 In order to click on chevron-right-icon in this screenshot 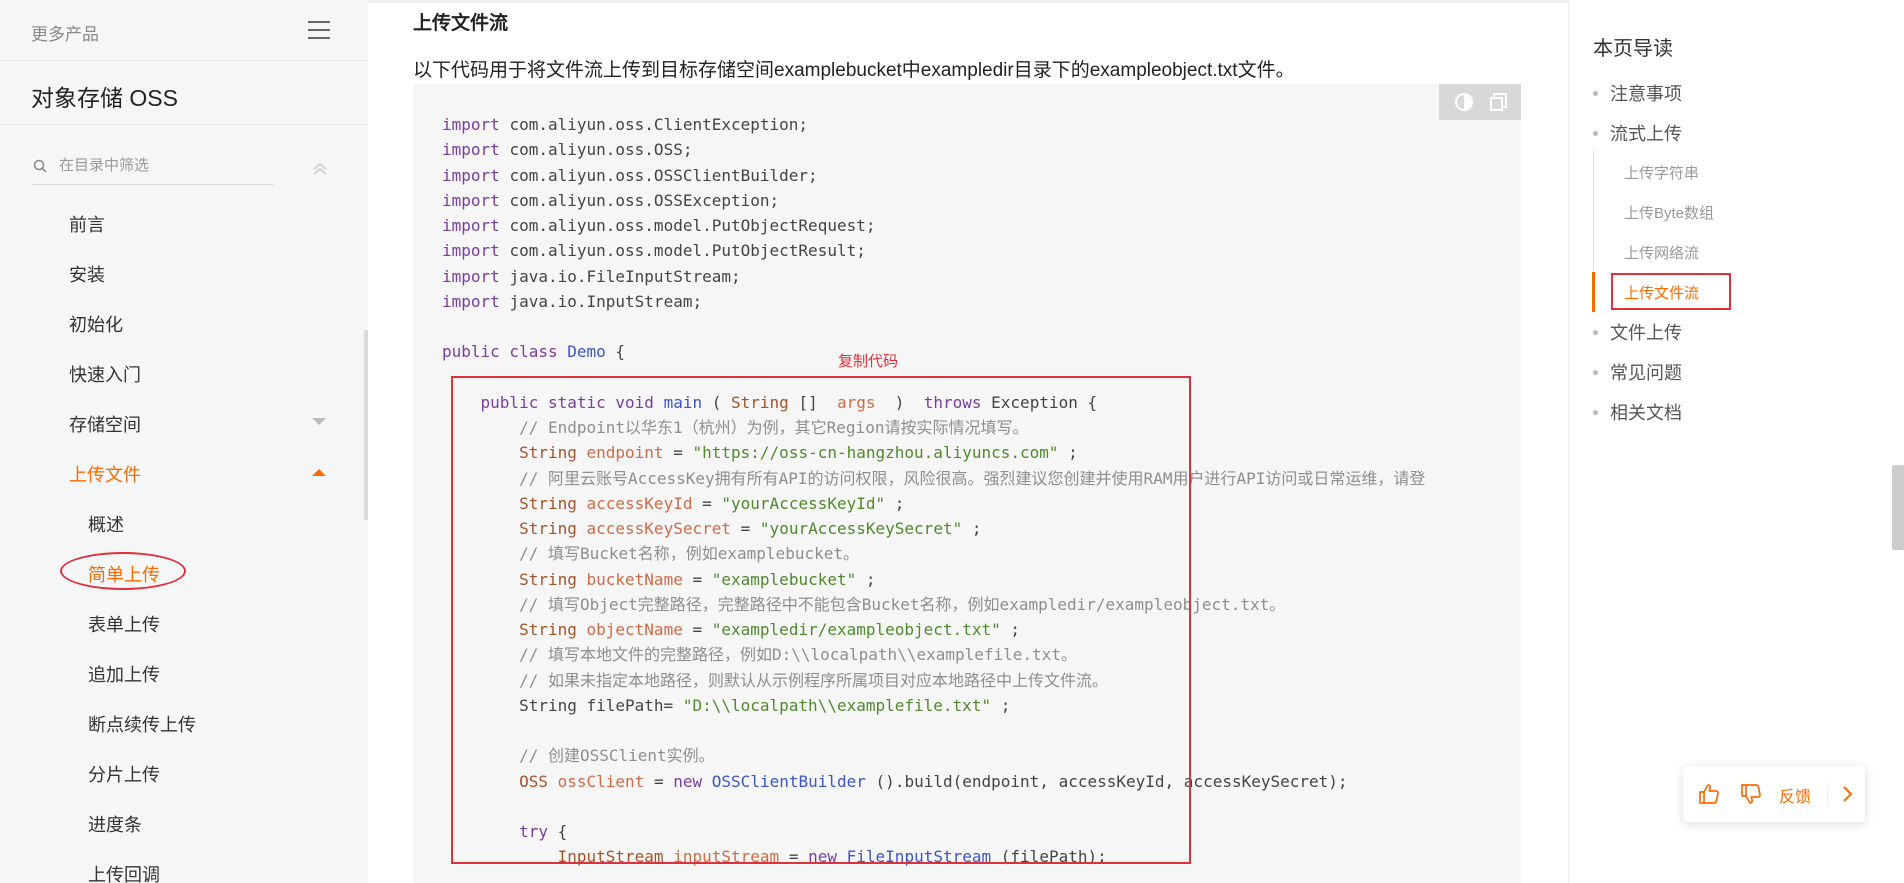, I will do `click(1847, 794)`.